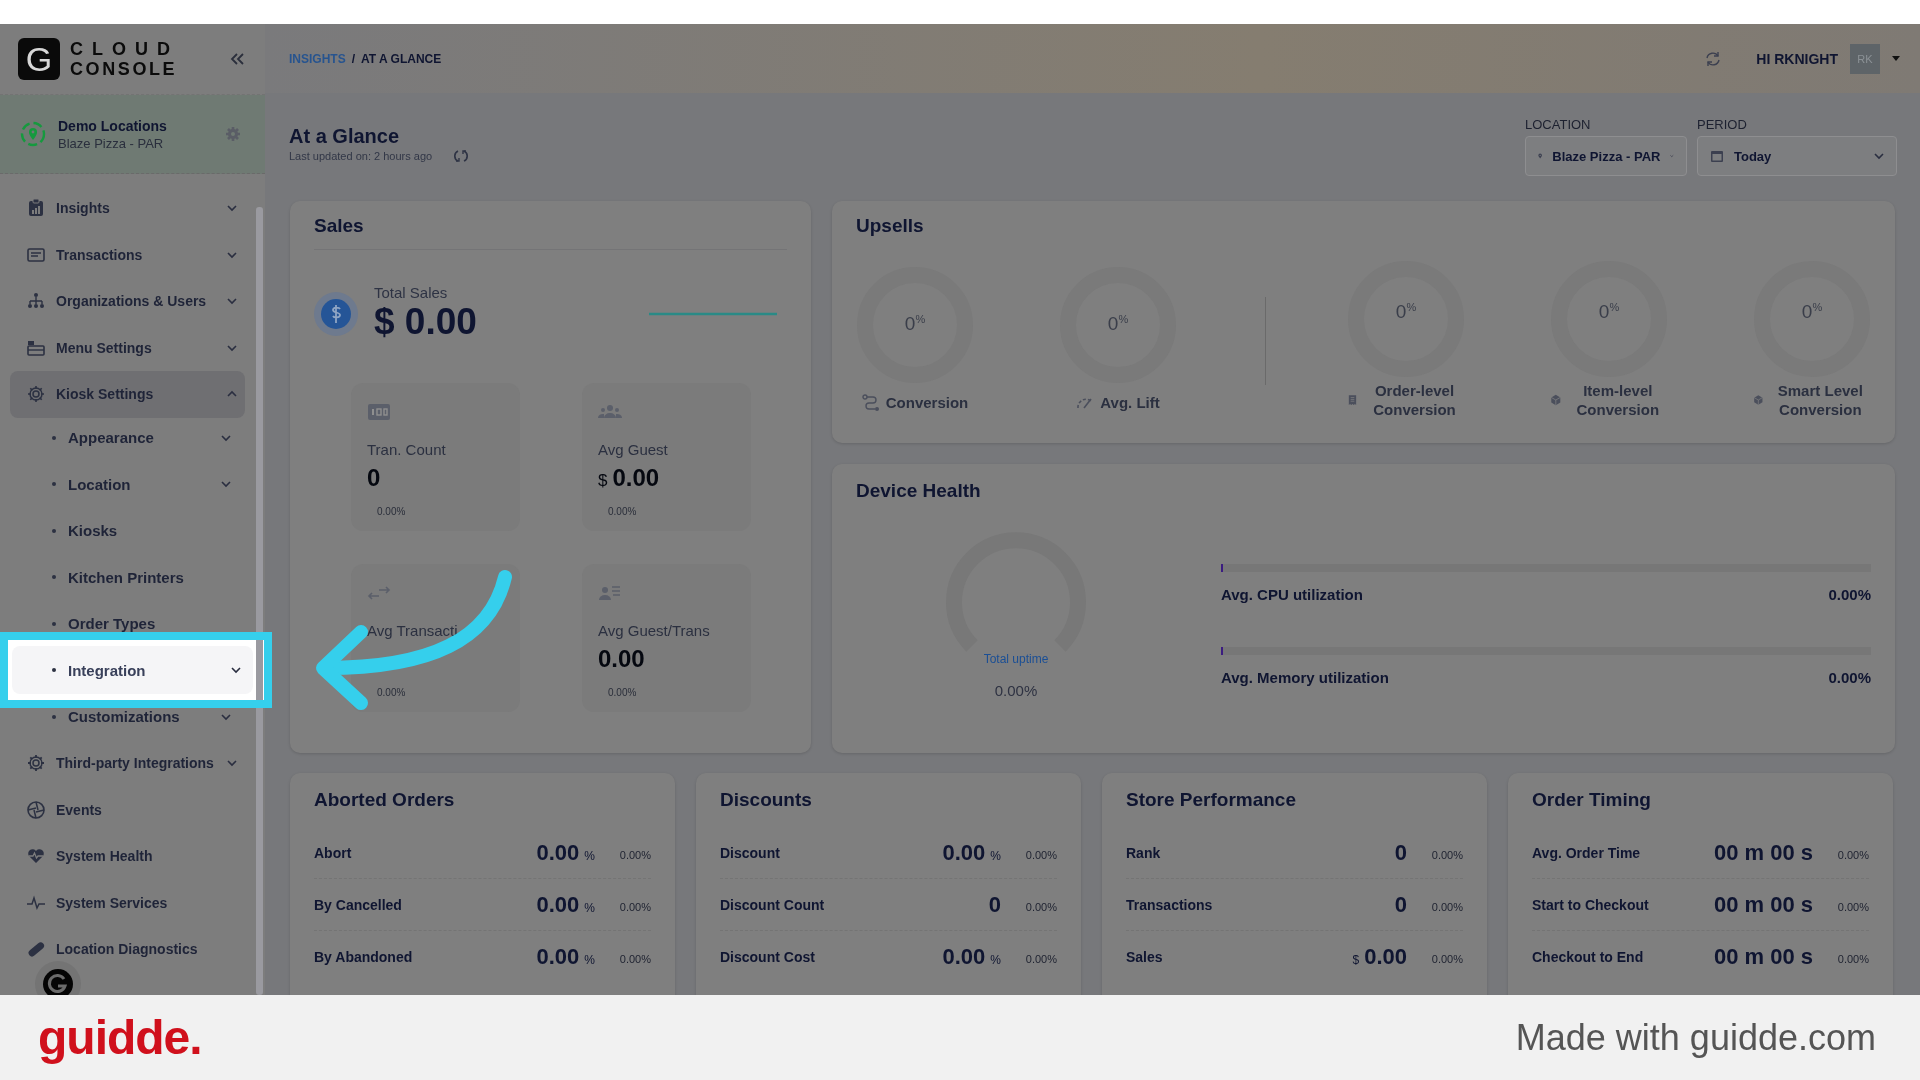  What do you see at coordinates (111, 143) in the screenshot?
I see `location-subtitle: Blaze Pizza - PAR` at bounding box center [111, 143].